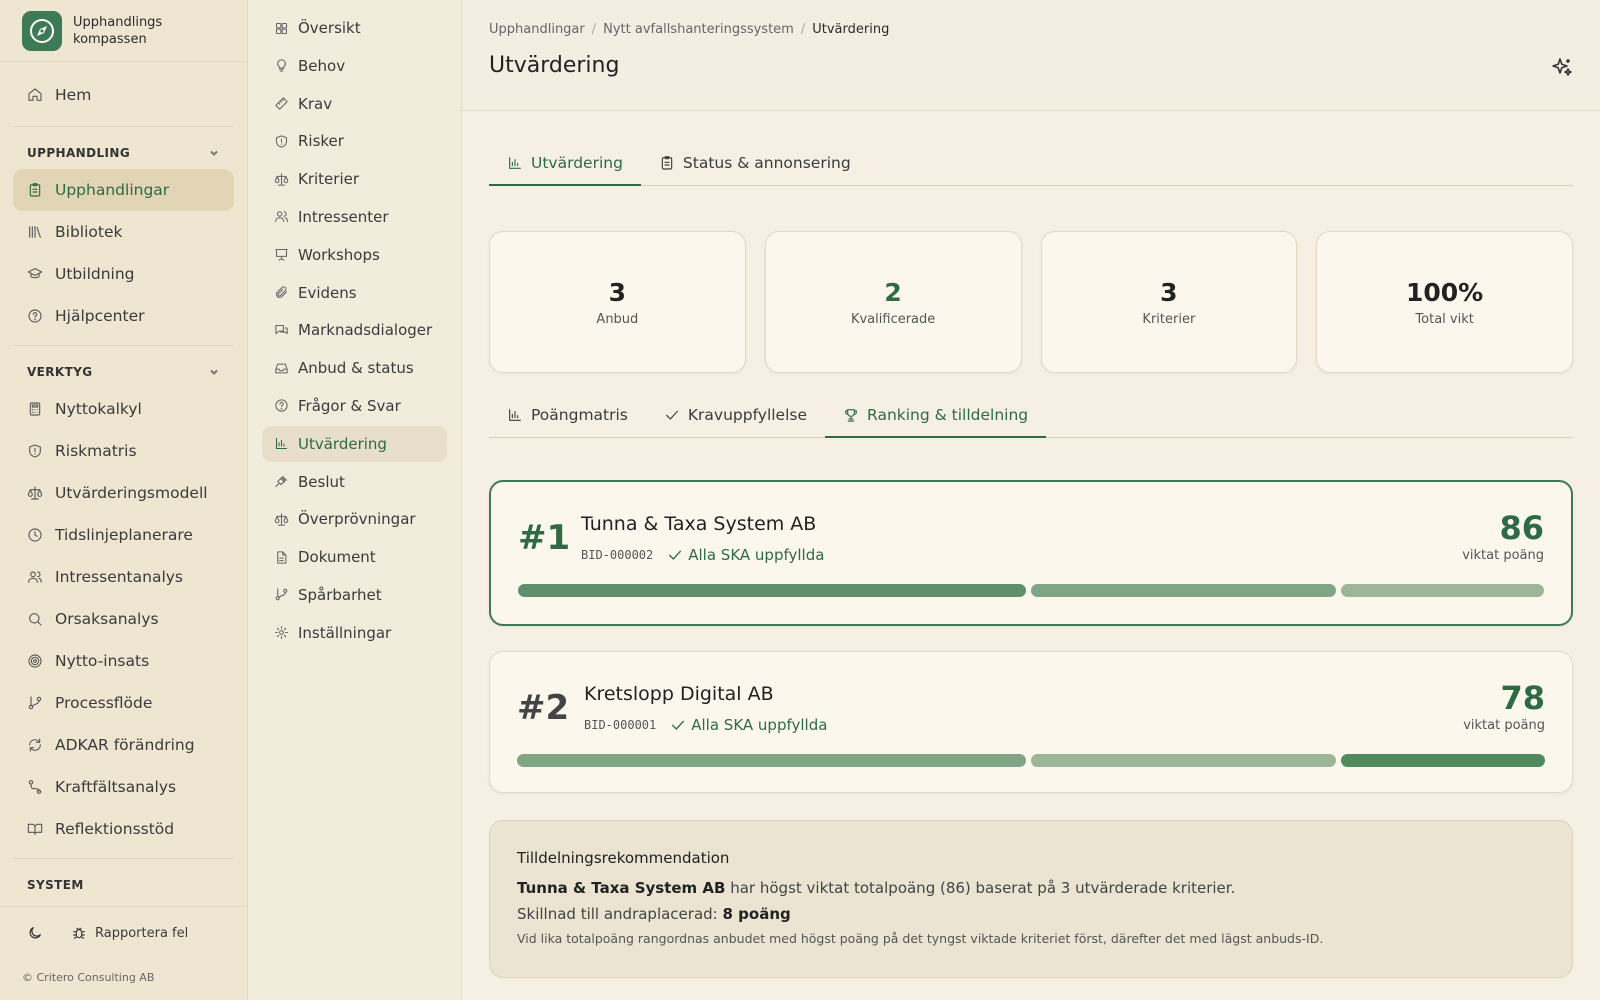 Image resolution: width=1600 pixels, height=1000 pixels. Describe the element at coordinates (118, 30) in the screenshot. I see `brand-name: Upphandlings kompassen` at that location.